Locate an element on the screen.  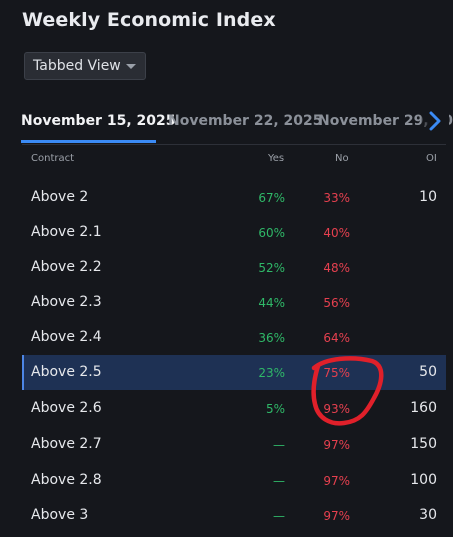
table-row: Above 2.4 36% 64% is located at coordinates (234, 337).